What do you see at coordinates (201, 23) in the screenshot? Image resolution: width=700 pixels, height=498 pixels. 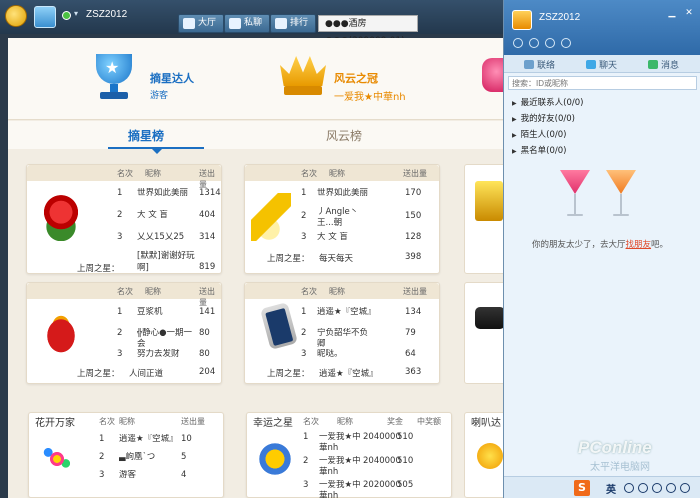 I see `hall-button: 大厅` at bounding box center [201, 23].